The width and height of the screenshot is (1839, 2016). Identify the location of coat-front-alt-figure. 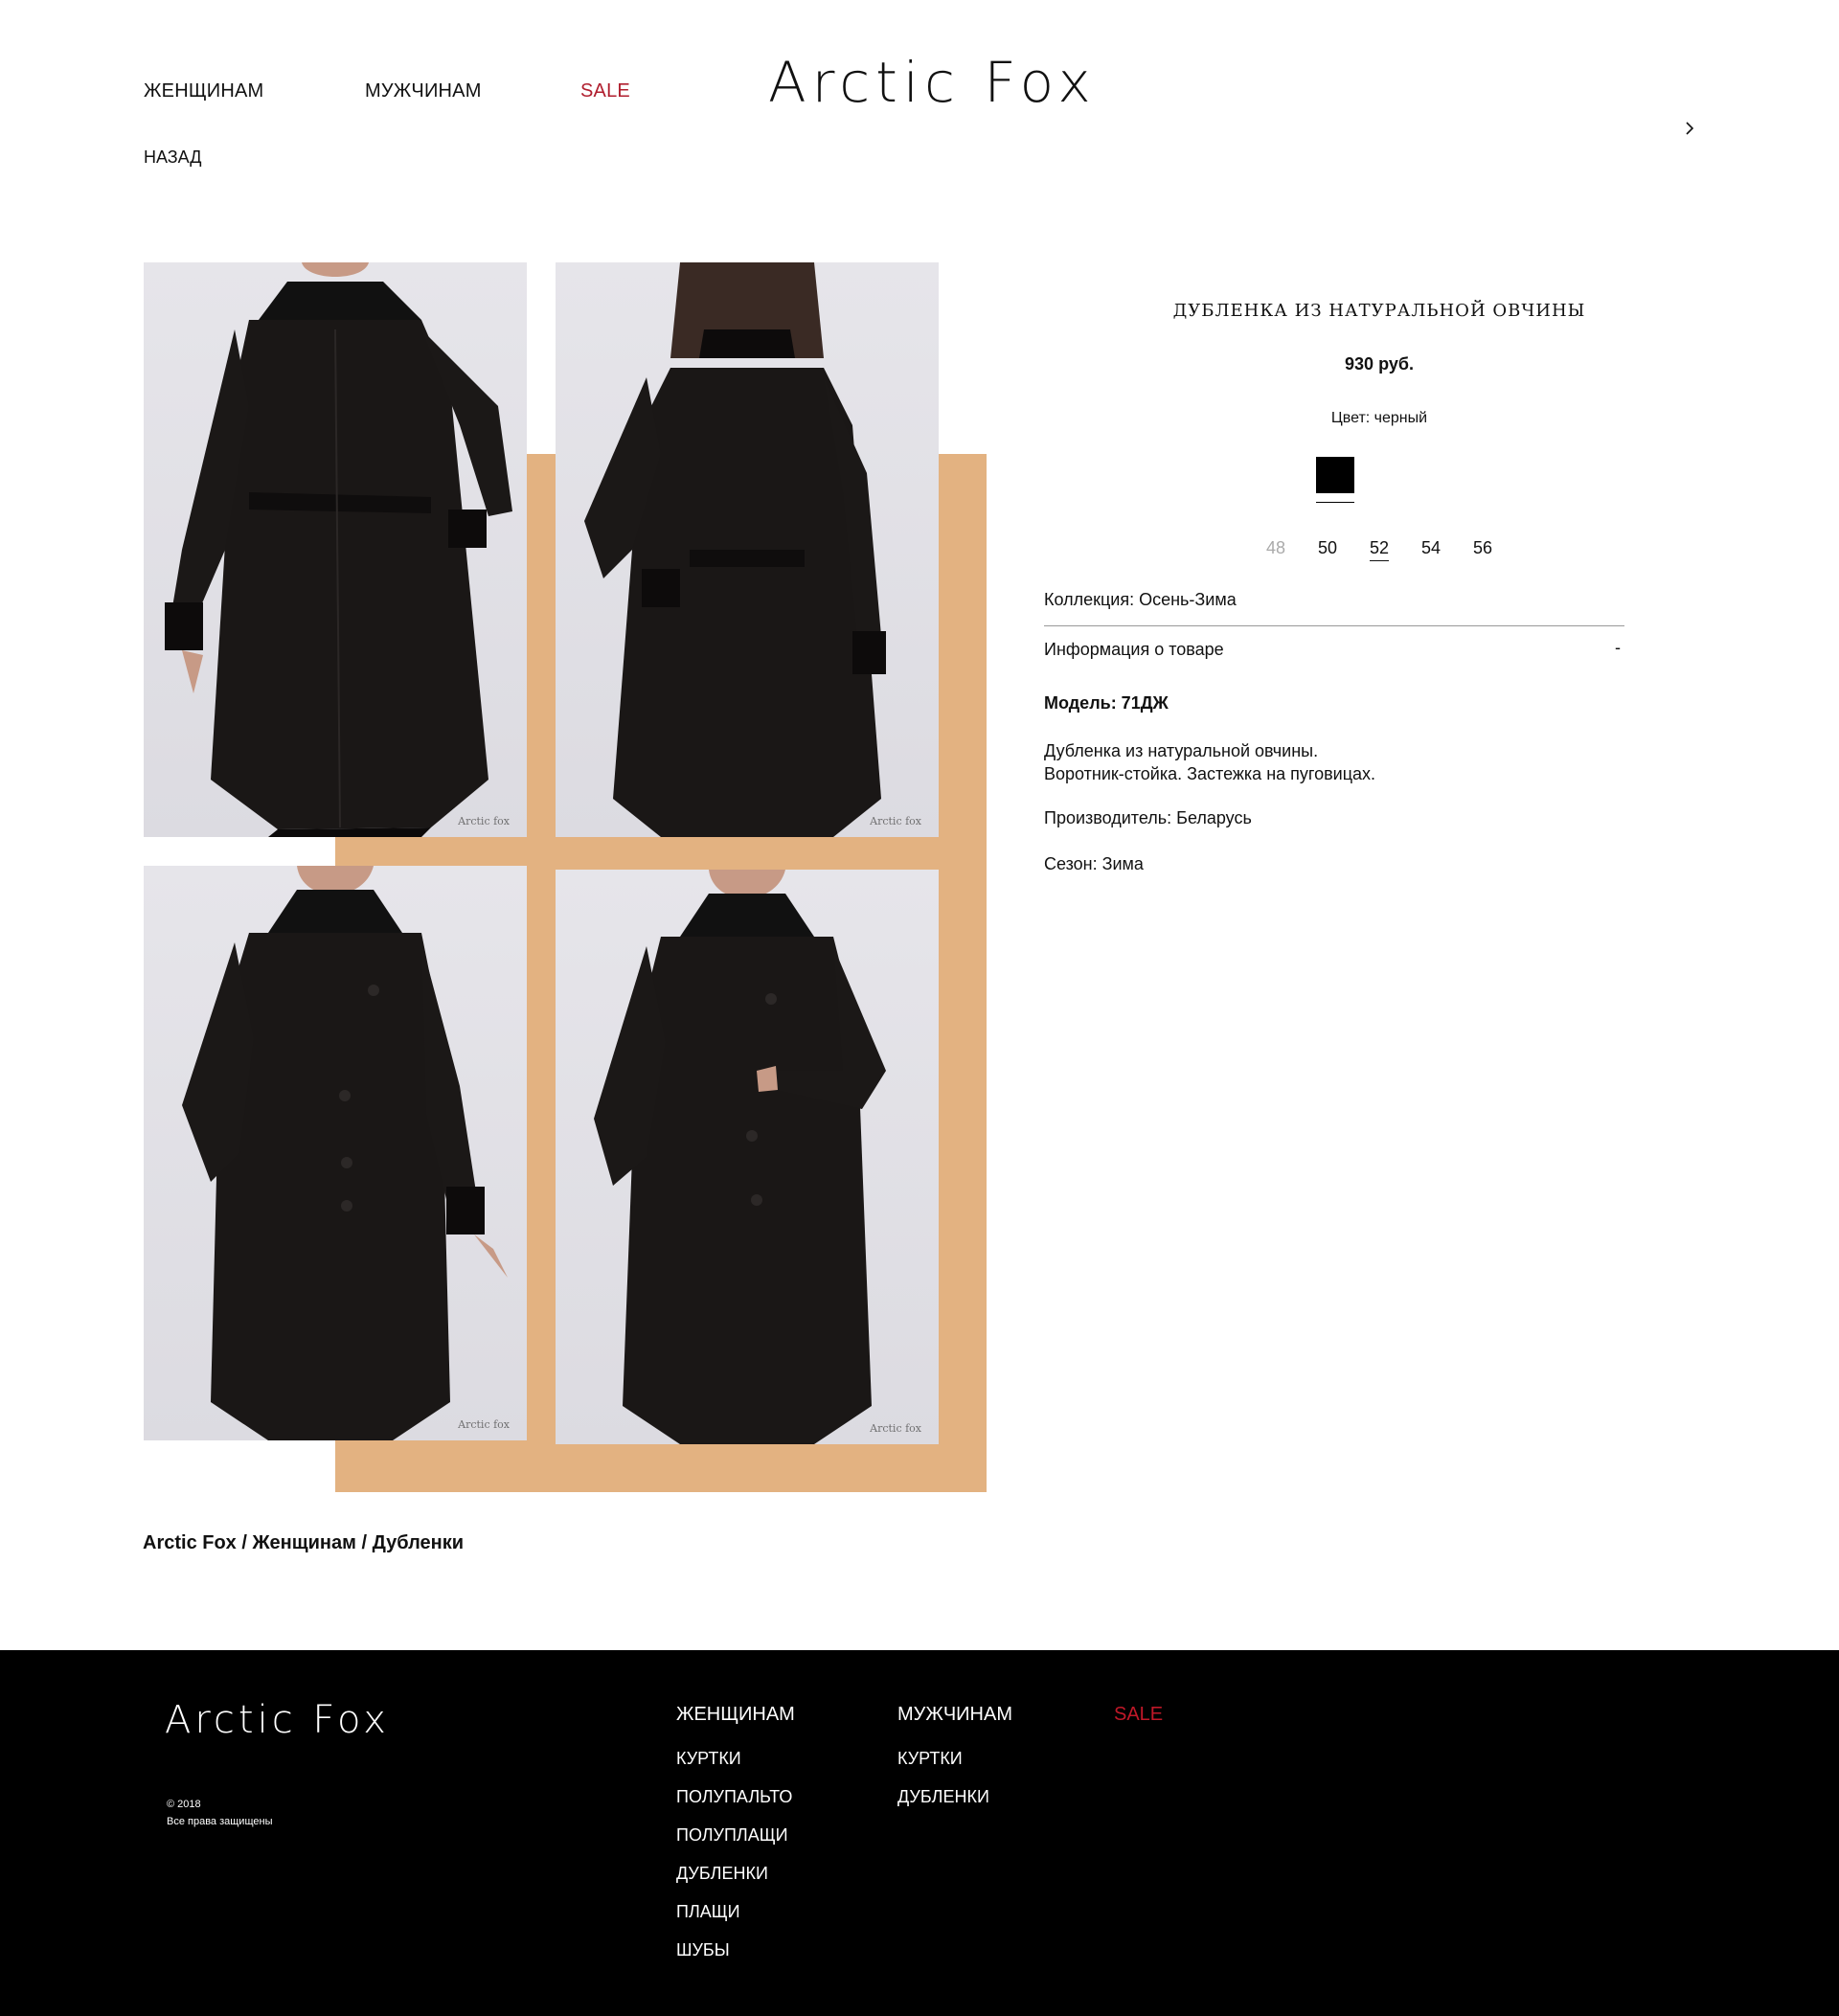
(740, 1157).